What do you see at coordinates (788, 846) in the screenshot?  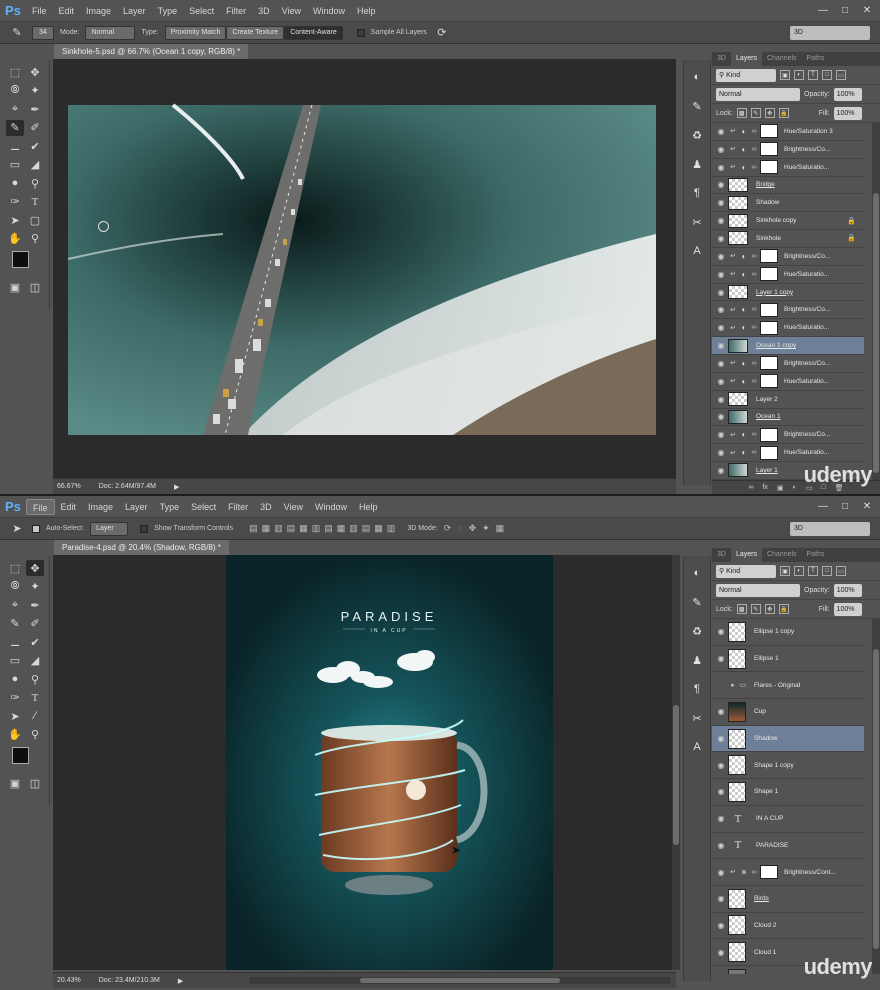 I see `layer-row: ◉ T PARADISE` at bounding box center [788, 846].